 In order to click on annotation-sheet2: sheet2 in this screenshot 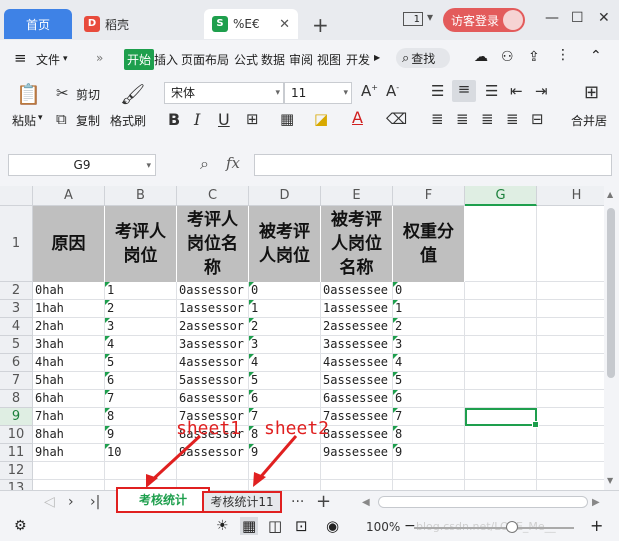, I will do `click(297, 428)`.